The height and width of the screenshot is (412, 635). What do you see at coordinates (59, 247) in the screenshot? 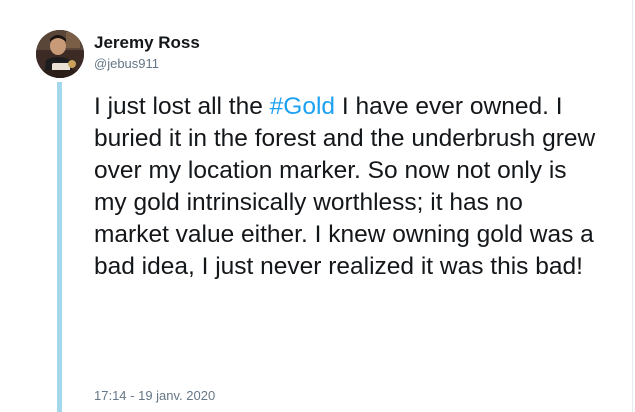
I see `thread-line` at bounding box center [59, 247].